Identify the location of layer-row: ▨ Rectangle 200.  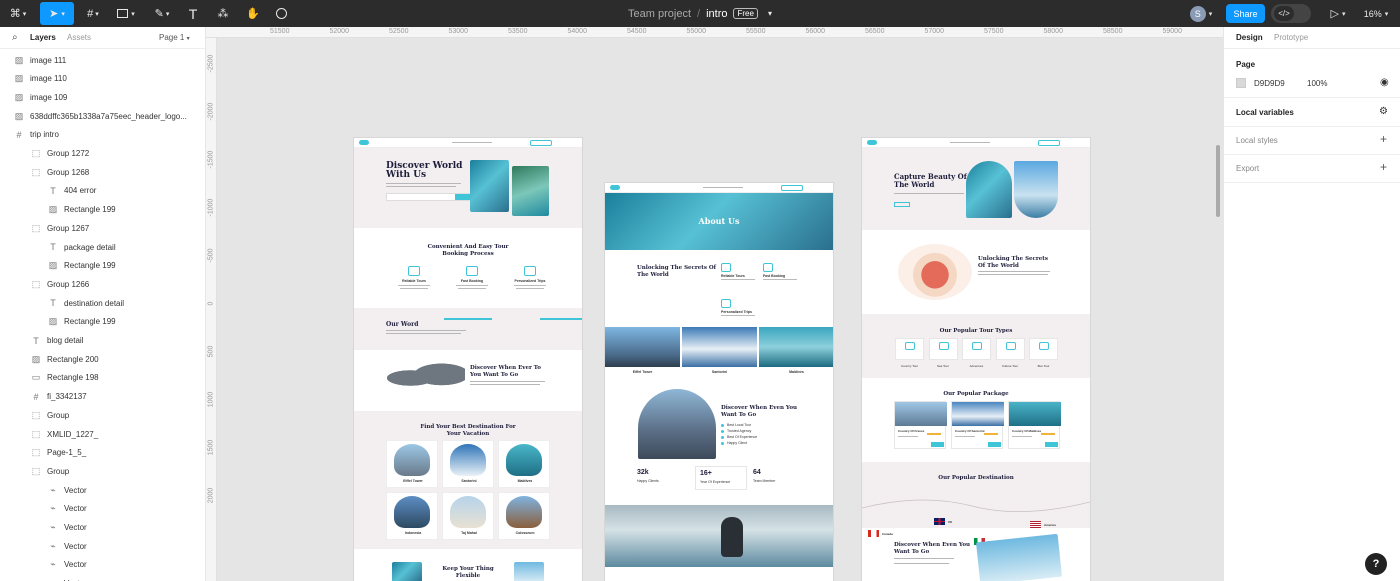
(102, 359).